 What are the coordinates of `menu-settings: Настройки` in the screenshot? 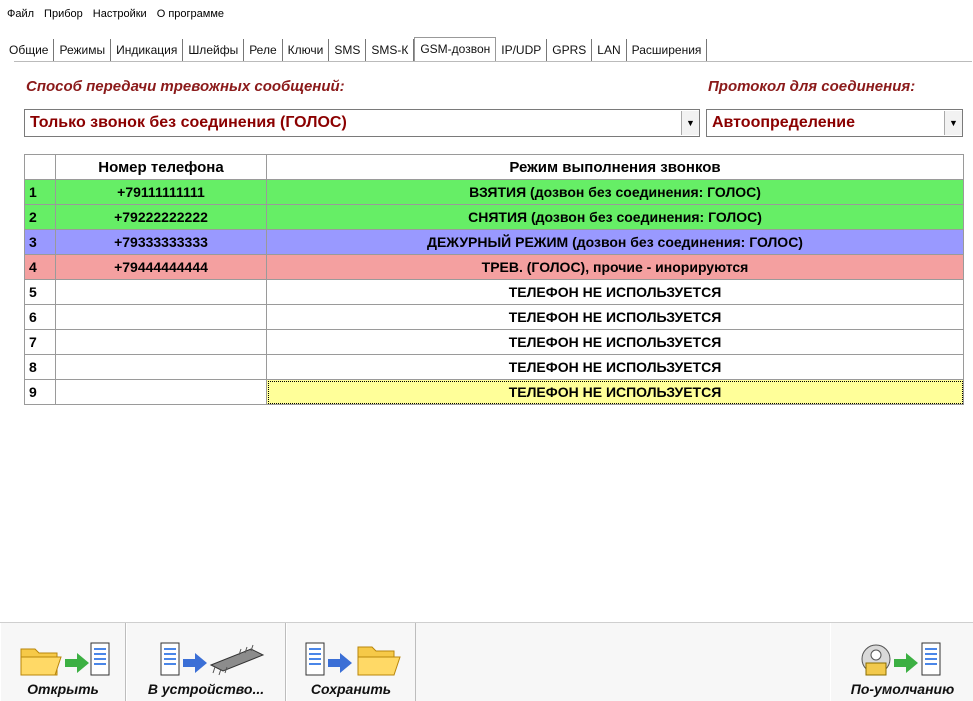 It's located at (120, 14).